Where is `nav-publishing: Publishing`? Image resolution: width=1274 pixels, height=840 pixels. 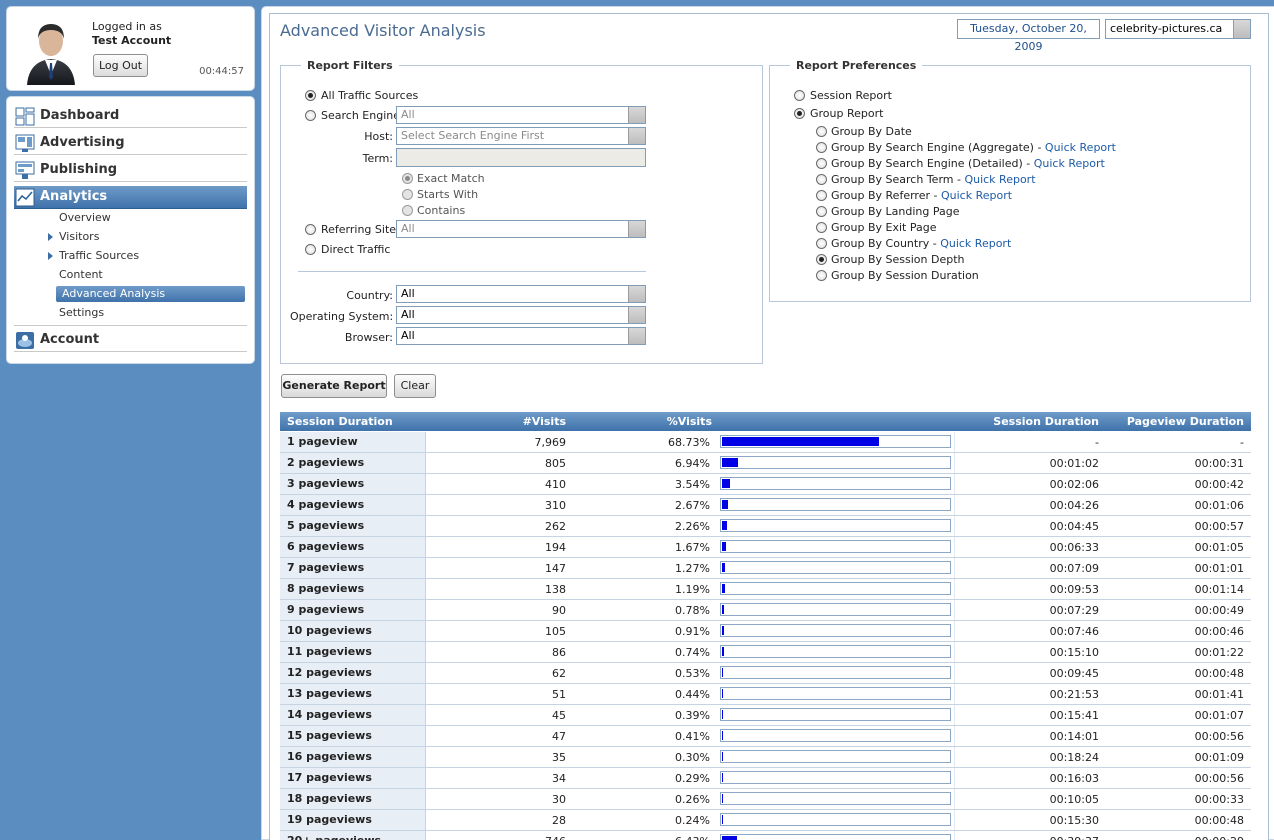 nav-publishing: Publishing is located at coordinates (130, 170).